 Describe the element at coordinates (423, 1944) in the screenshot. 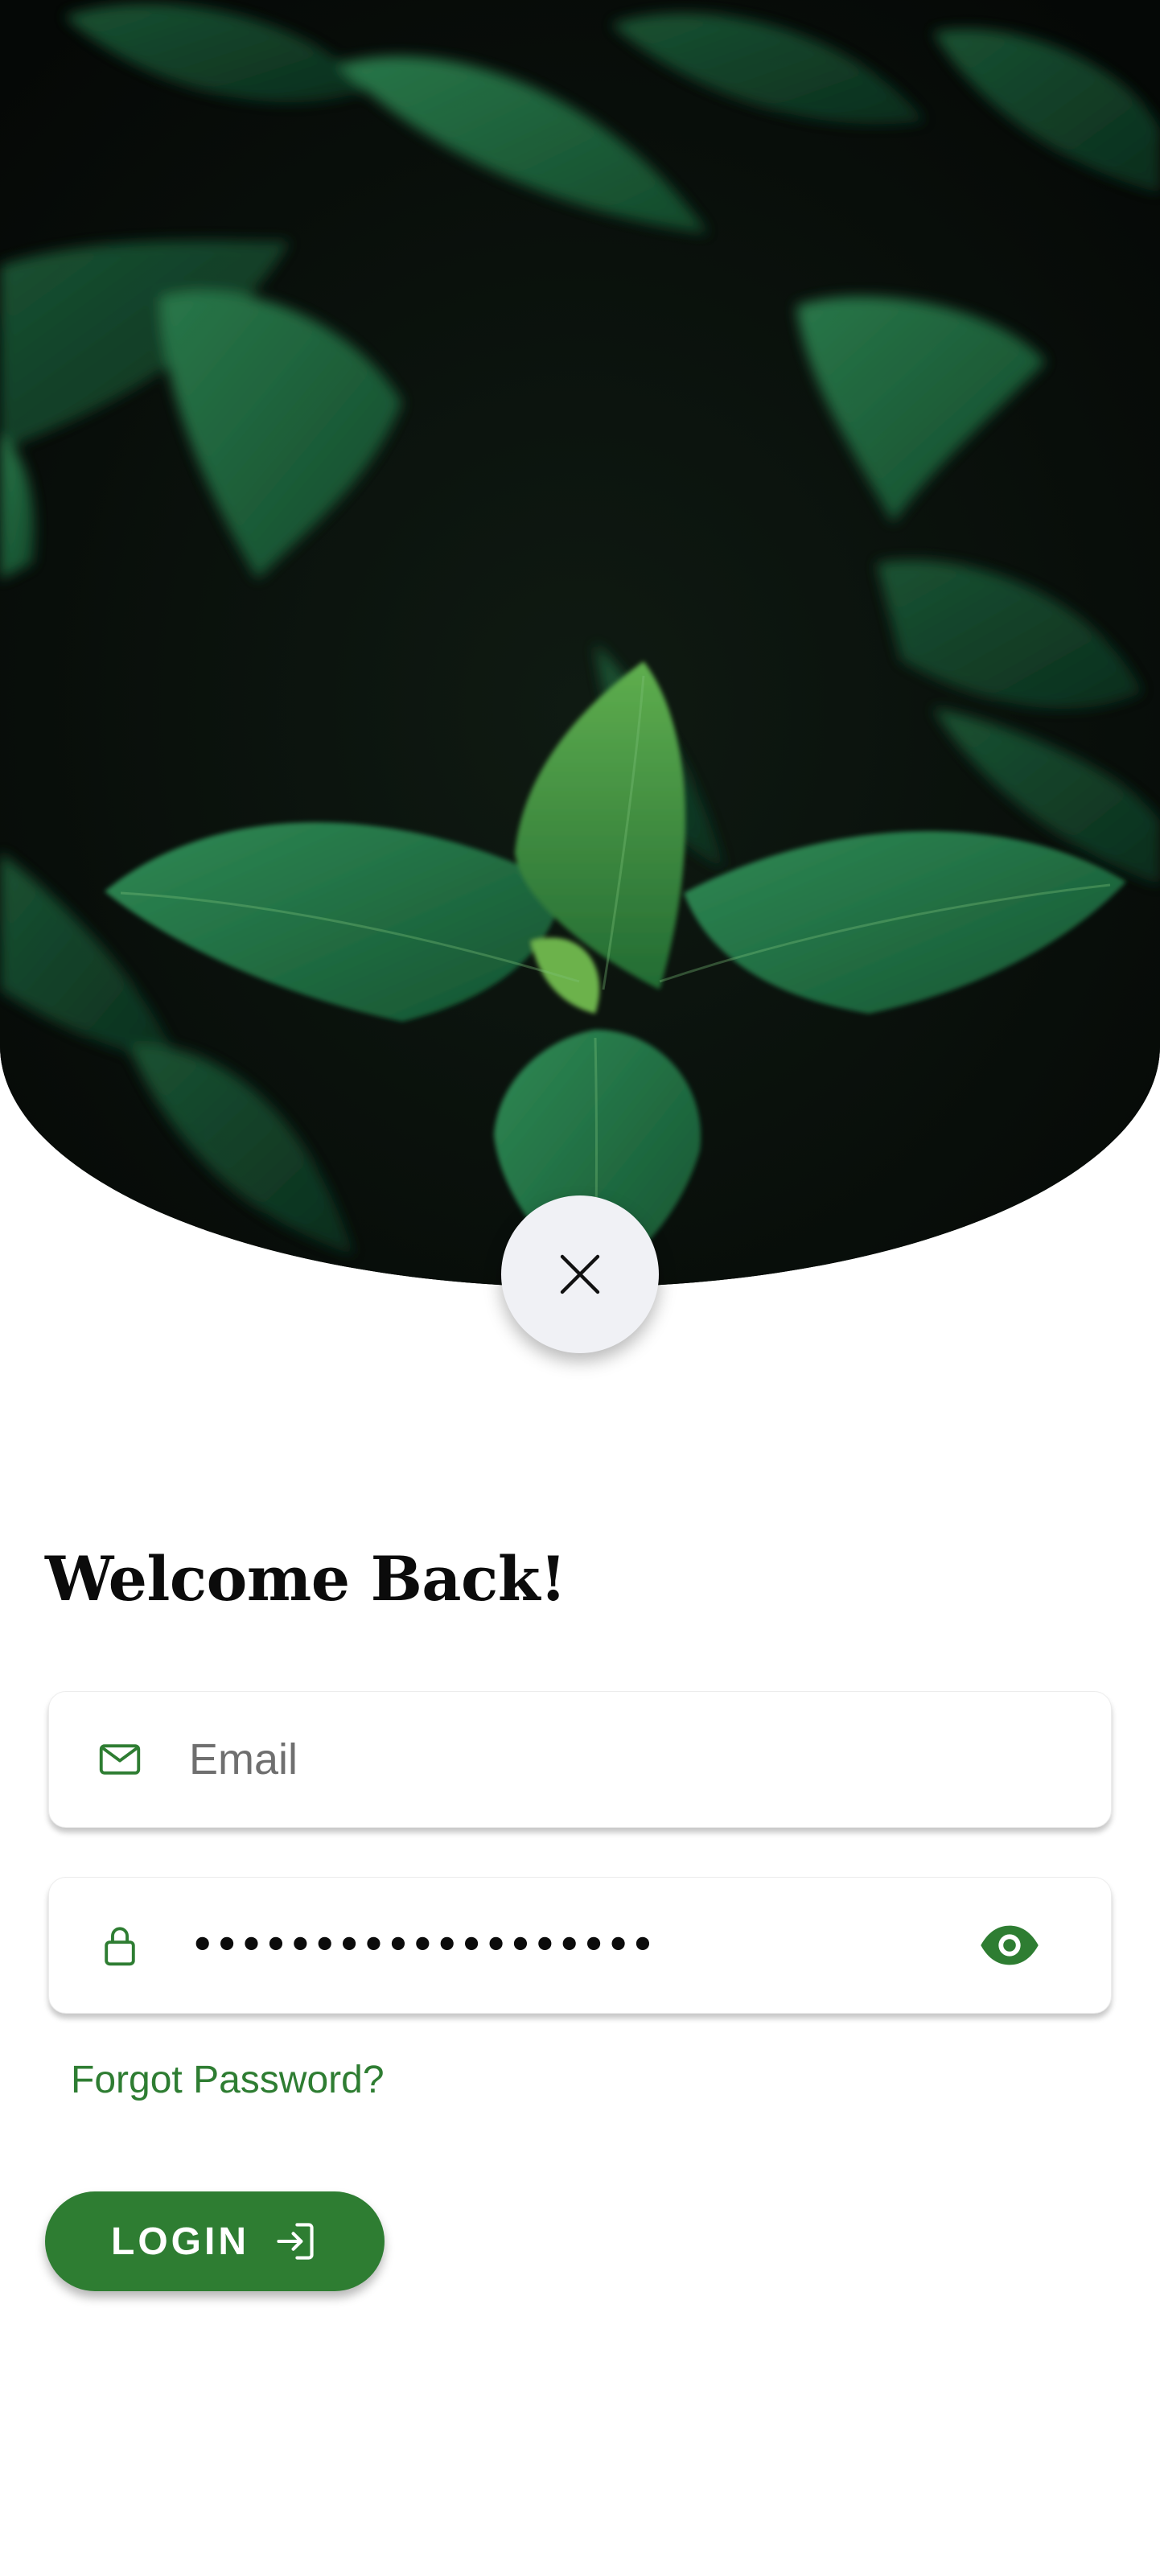

I see `password-input: •••••••••••••••••••` at that location.